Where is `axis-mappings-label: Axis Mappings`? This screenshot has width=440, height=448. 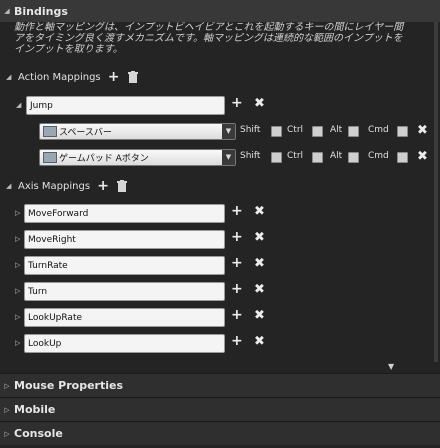
axis-mappings-label: Axis Mappings is located at coordinates (54, 186).